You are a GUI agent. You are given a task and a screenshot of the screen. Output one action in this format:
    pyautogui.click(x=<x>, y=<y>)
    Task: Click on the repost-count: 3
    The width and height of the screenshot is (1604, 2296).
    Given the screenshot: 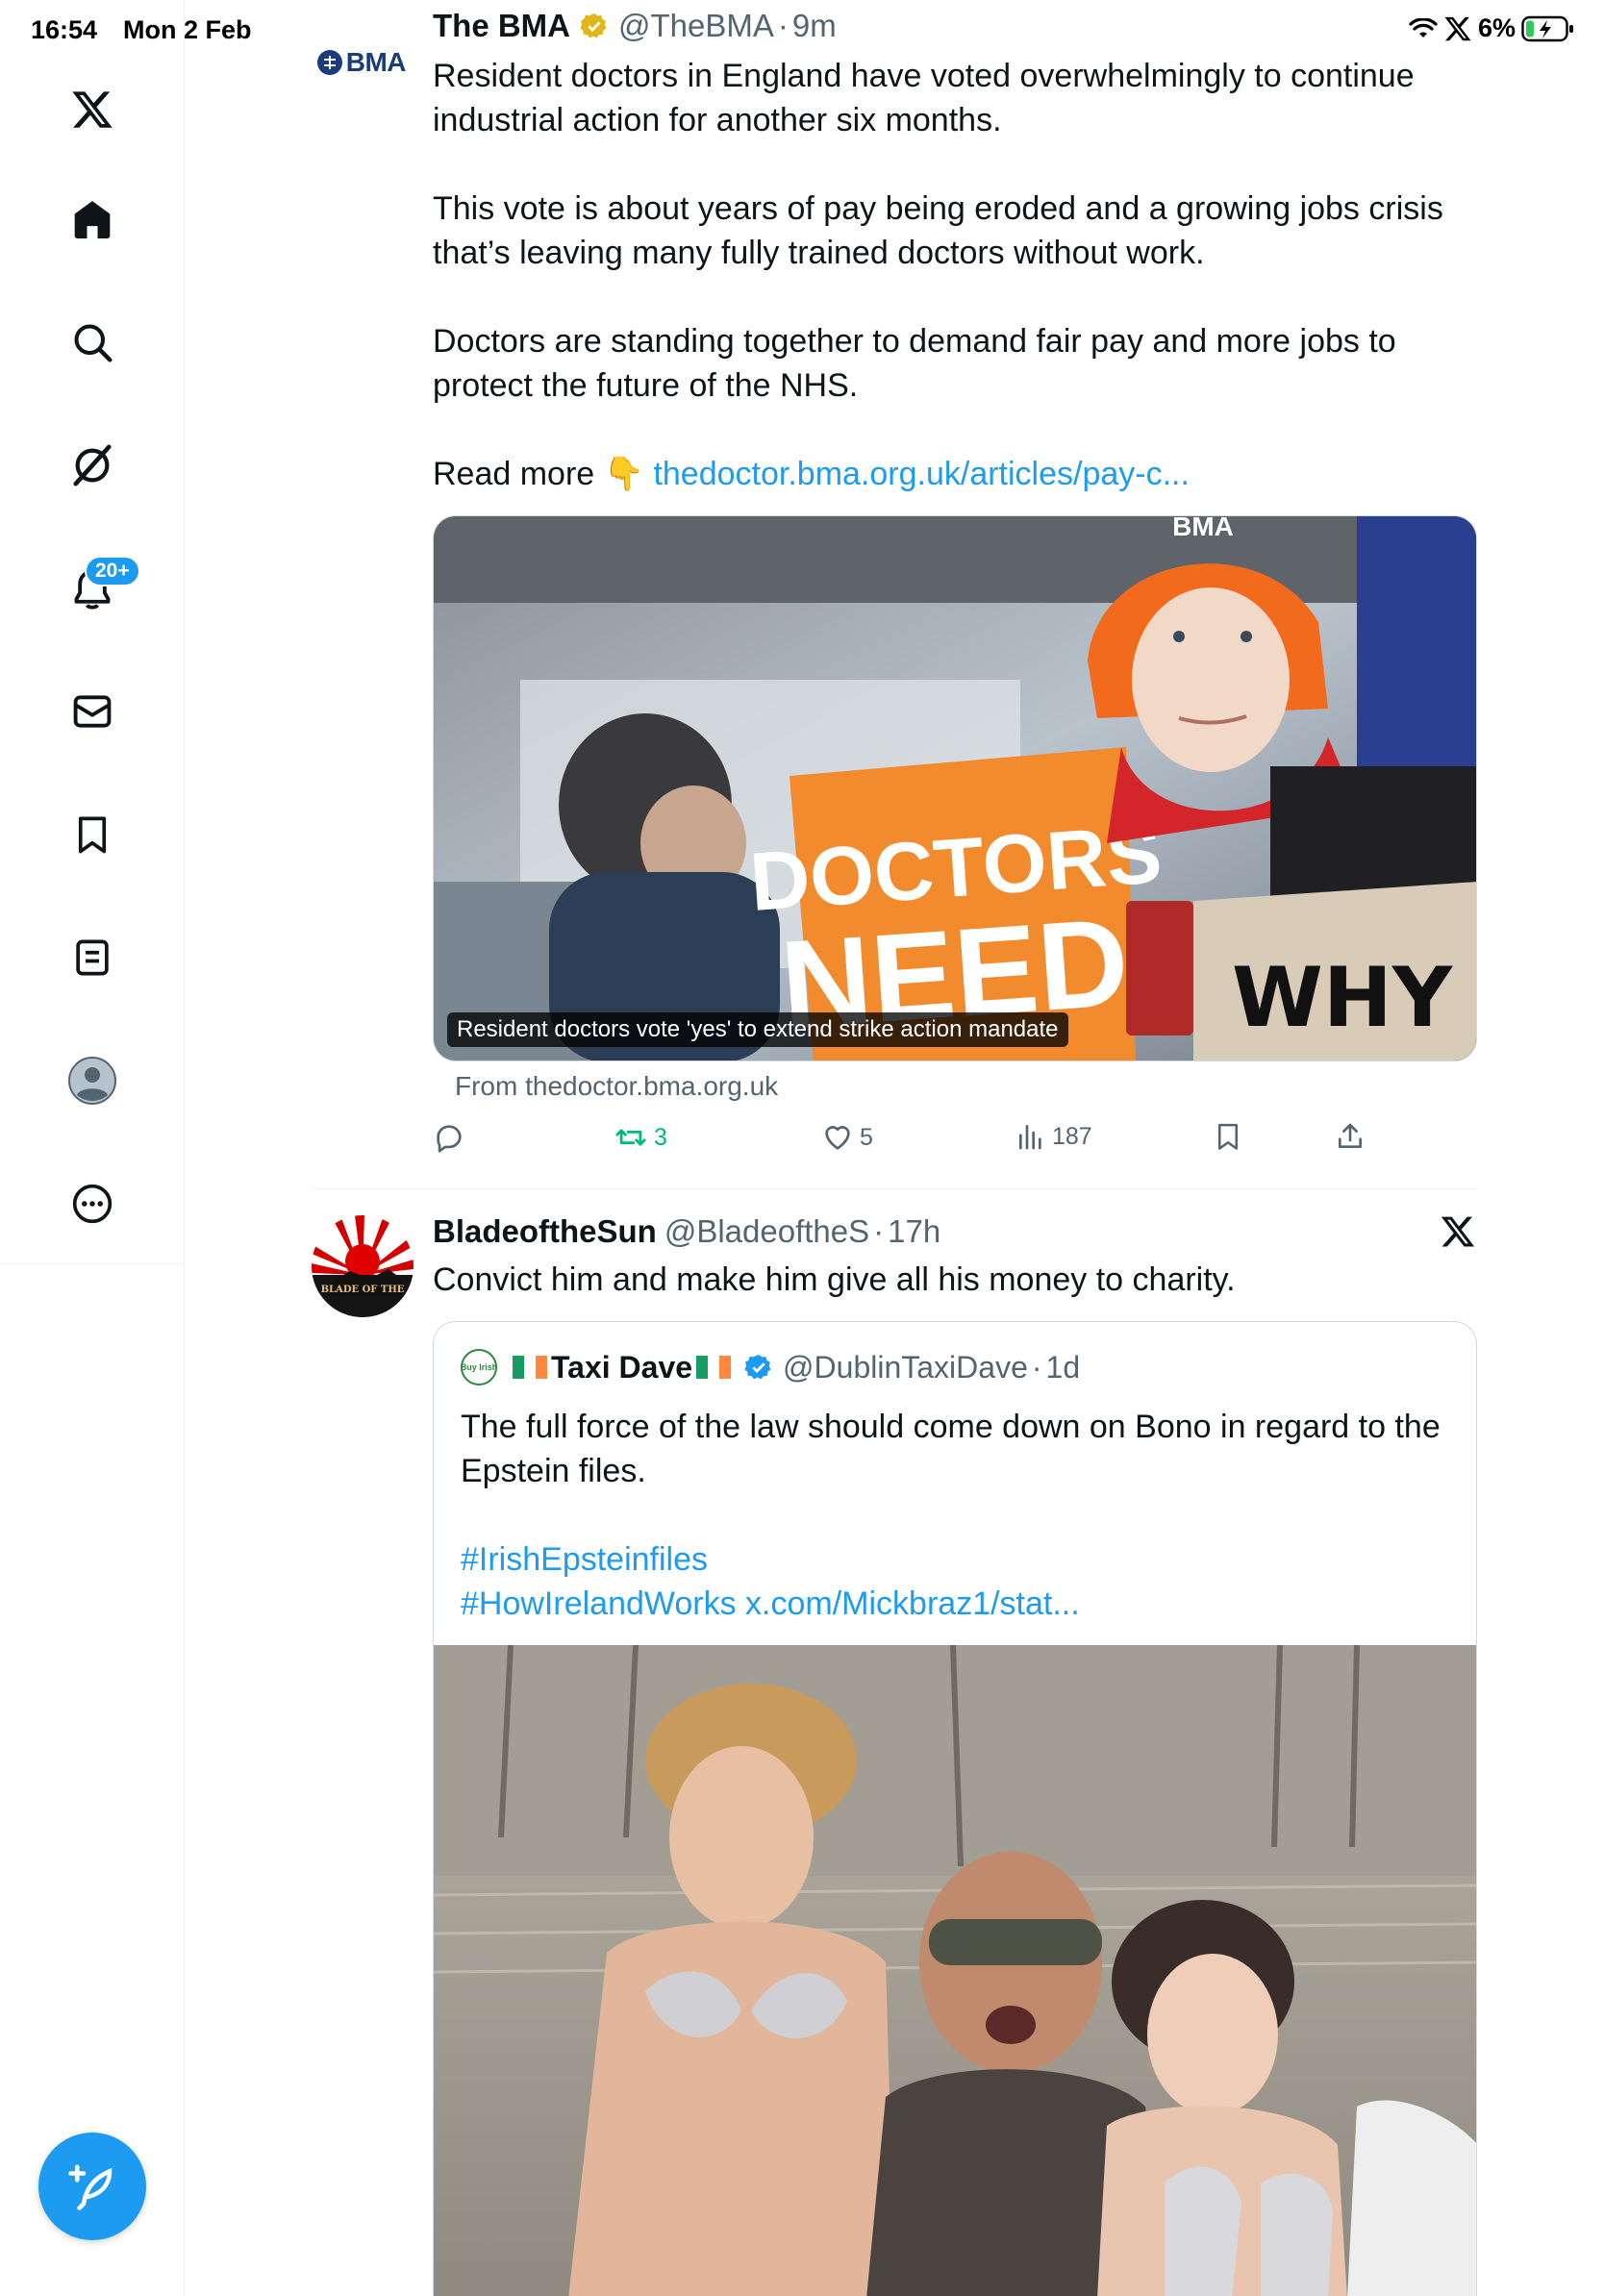 What is the action you would take?
    pyautogui.click(x=660, y=1137)
    